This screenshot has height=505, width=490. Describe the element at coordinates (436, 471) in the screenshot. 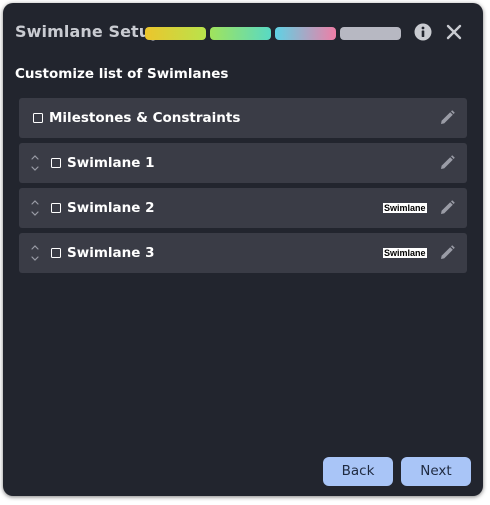

I see `next-button: Next` at that location.